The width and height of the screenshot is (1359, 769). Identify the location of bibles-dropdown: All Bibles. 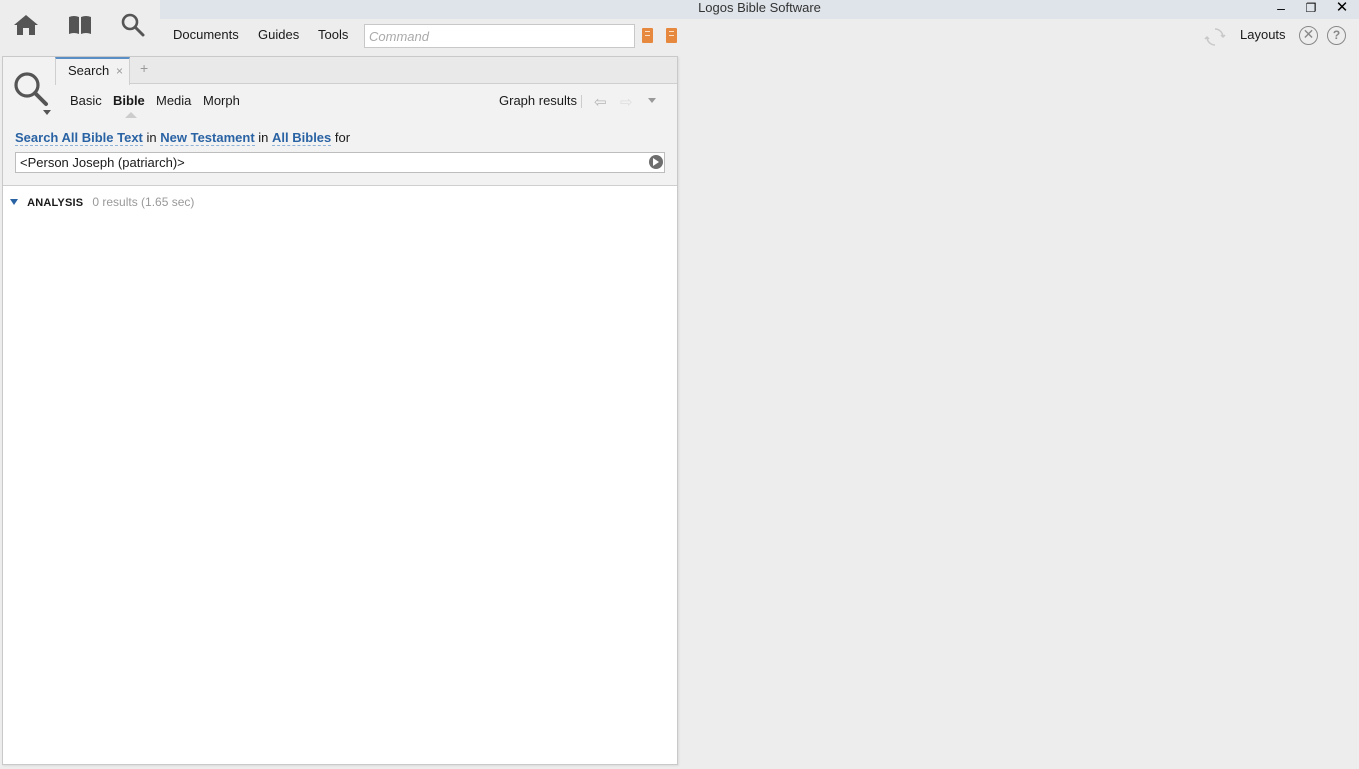
(302, 138).